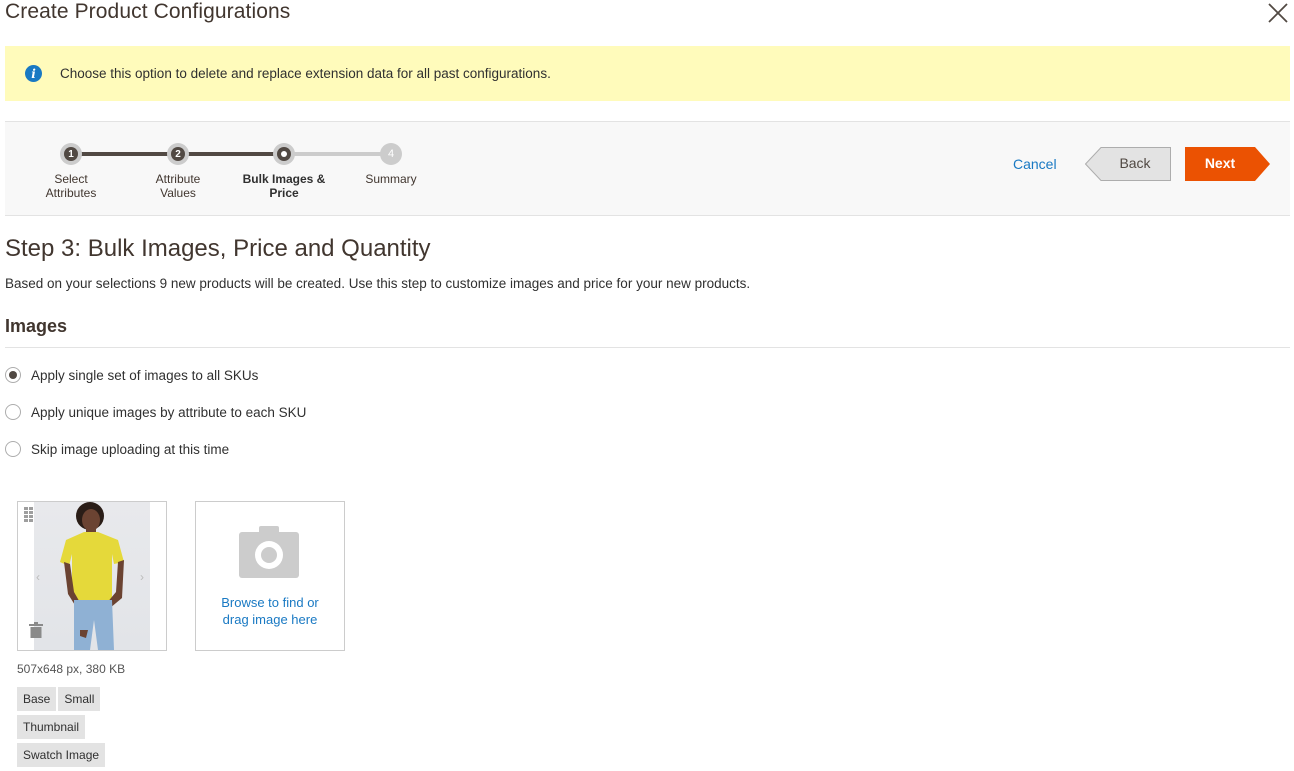 The image size is (1294, 771). What do you see at coordinates (71, 154) in the screenshot?
I see `step-number: 1` at bounding box center [71, 154].